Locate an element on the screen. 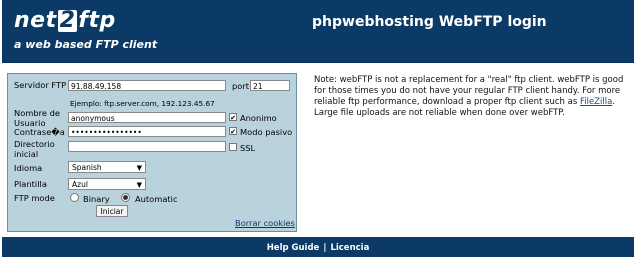  language-select: Spanish ▼ is located at coordinates (107, 167).